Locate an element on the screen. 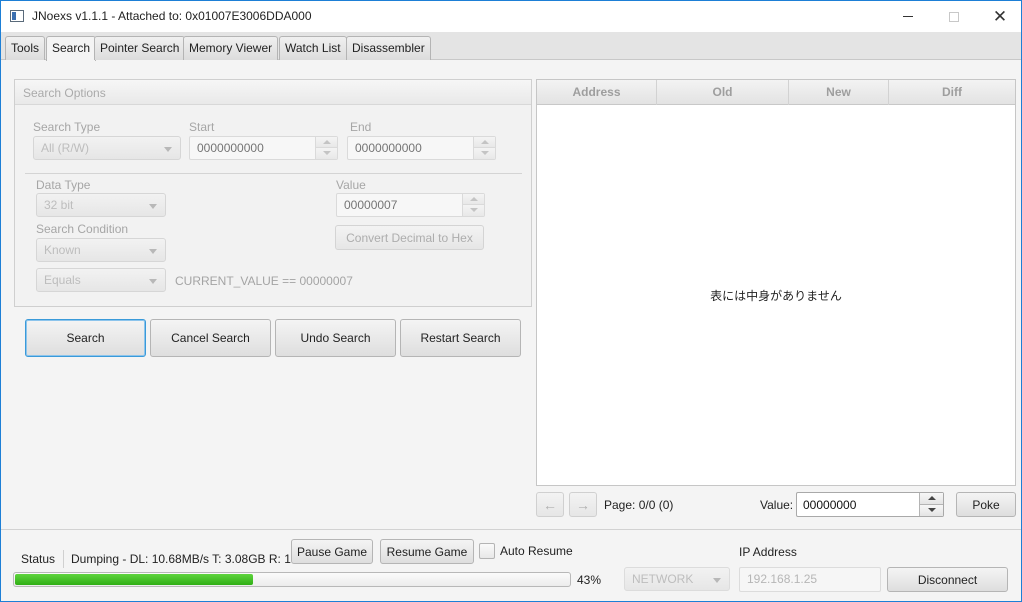 This screenshot has height=602, width=1022. search-type-select: All (R/W) is located at coordinates (107, 148).